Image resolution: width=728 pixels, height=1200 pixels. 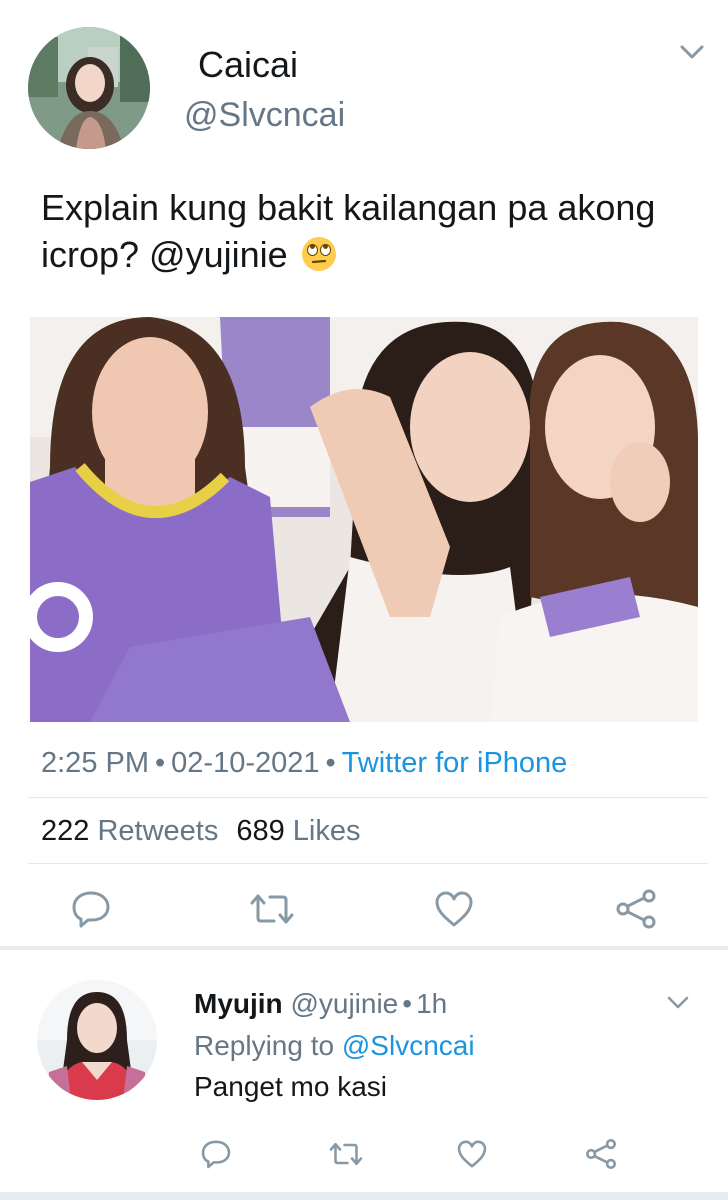 I want to click on tweet-date: 02-10-2021, so click(x=245, y=763).